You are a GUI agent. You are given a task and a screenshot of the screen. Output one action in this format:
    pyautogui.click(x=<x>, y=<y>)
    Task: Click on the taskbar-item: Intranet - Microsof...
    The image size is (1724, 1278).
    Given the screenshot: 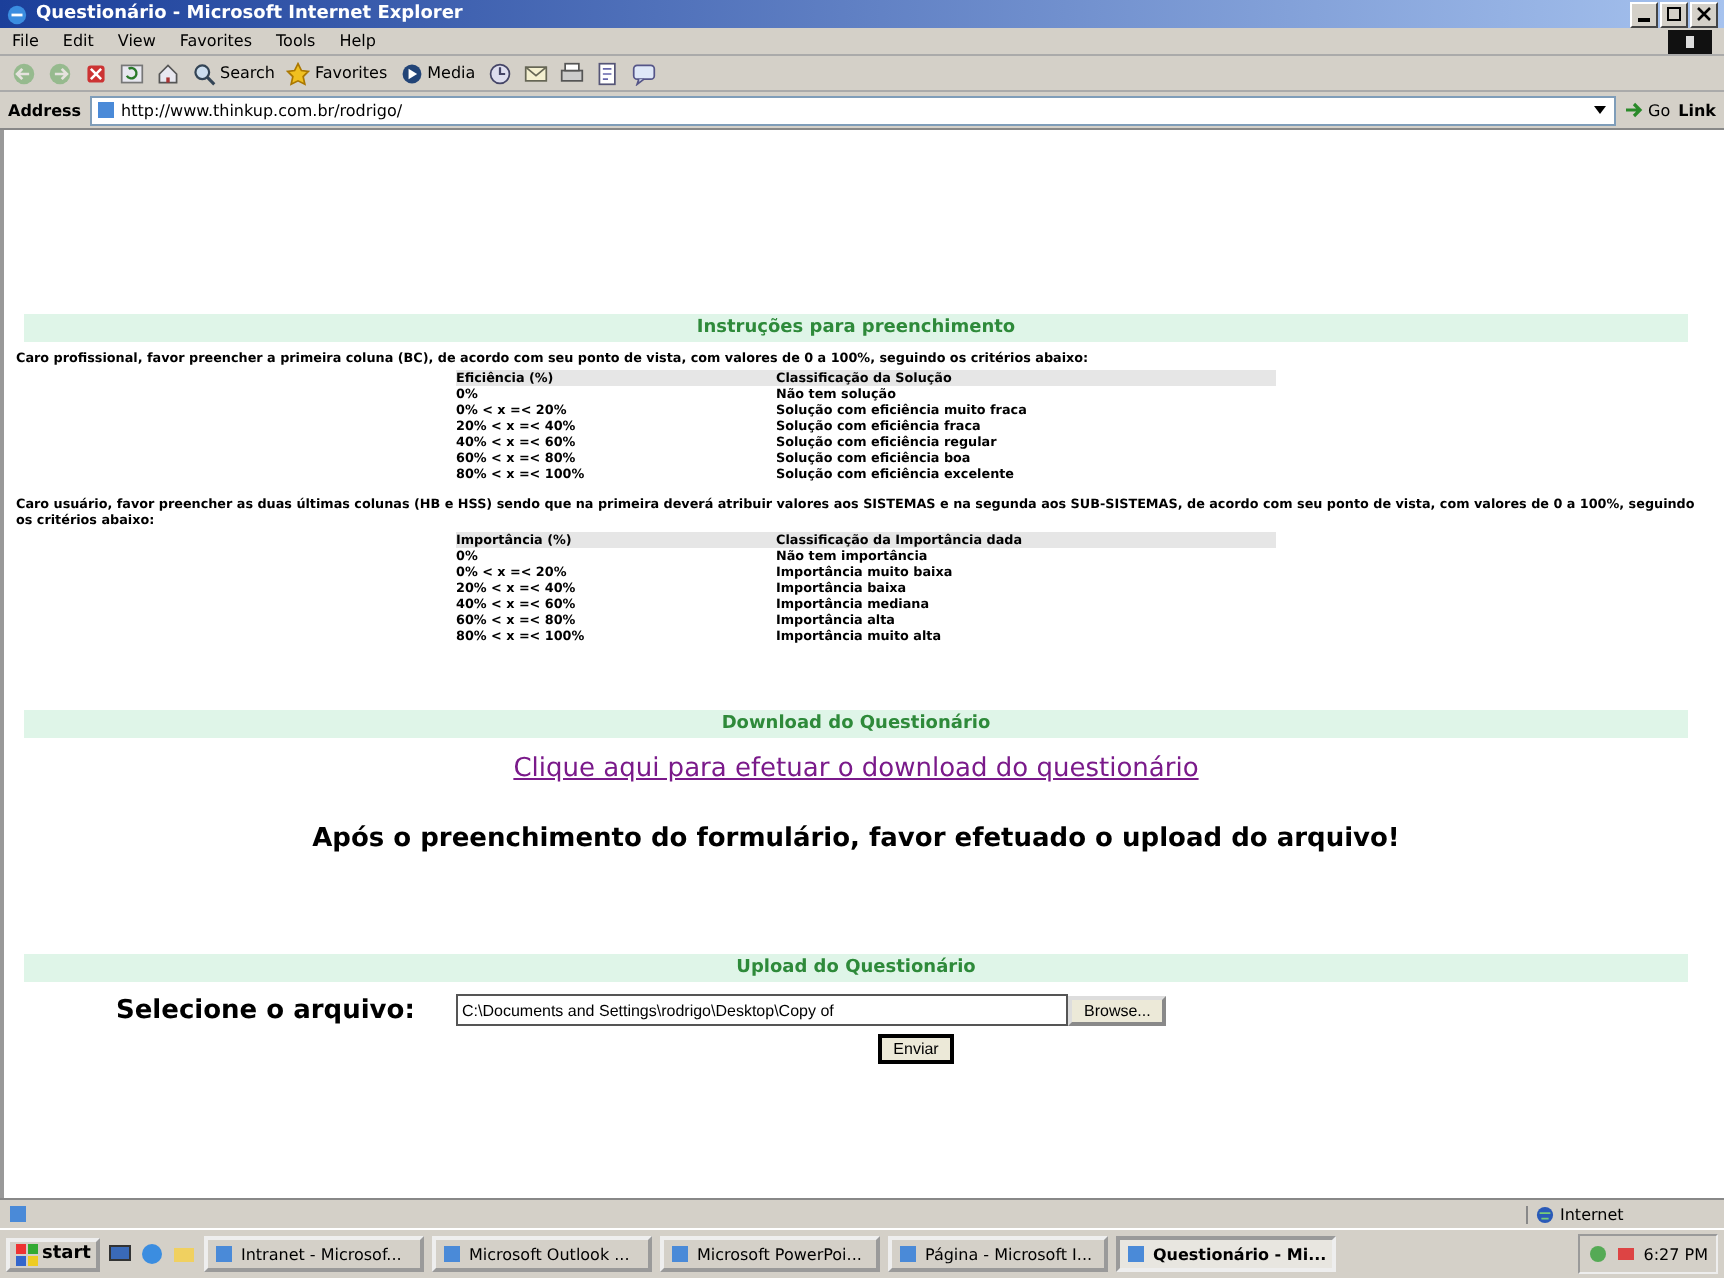 What is the action you would take?
    pyautogui.click(x=314, y=1254)
    